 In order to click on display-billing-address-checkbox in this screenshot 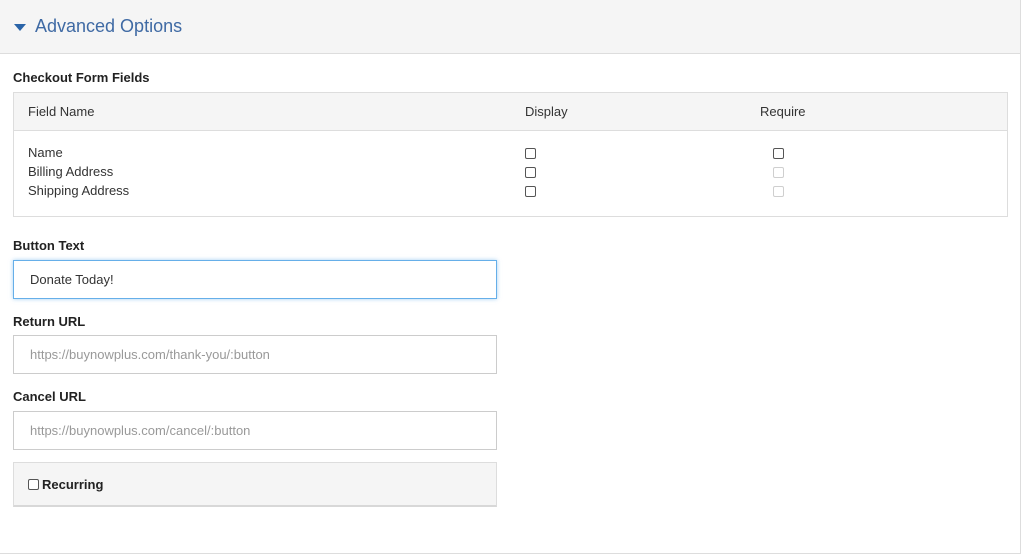, I will do `click(530, 172)`.